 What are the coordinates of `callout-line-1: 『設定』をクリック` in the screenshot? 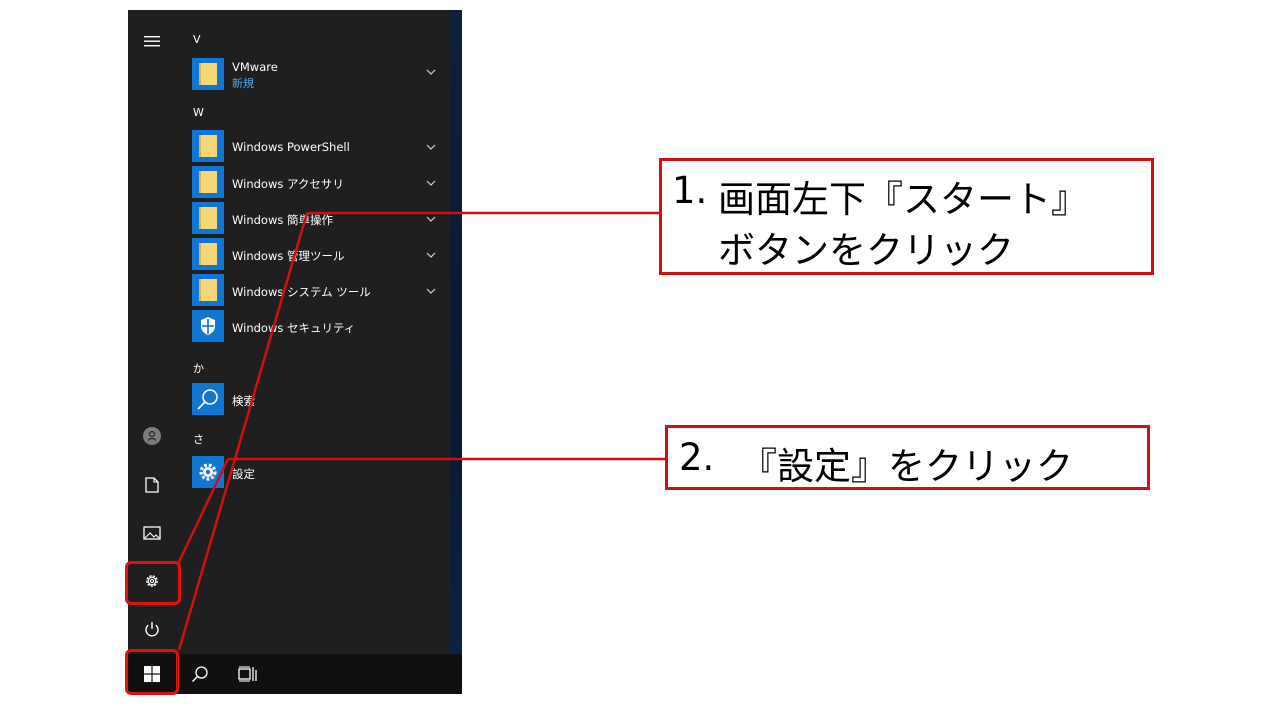 It's located at (906, 466).